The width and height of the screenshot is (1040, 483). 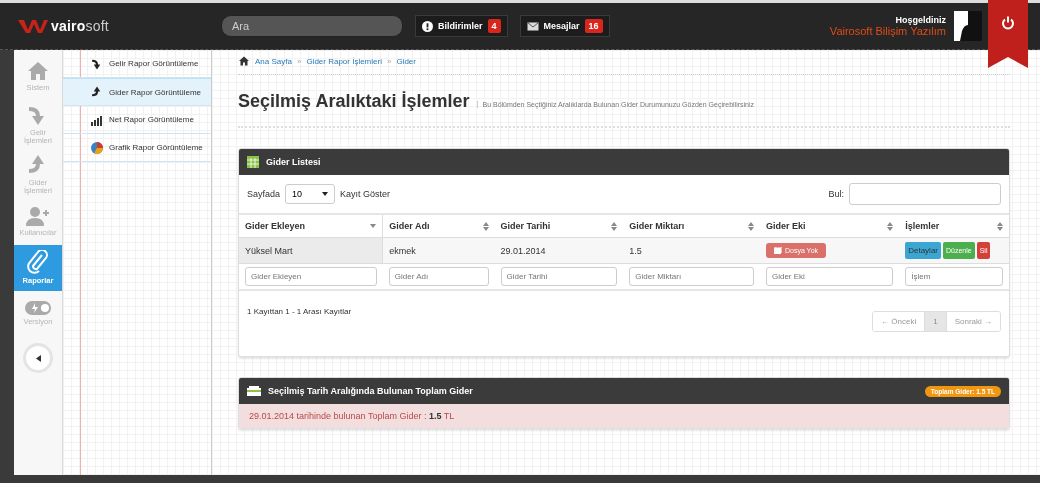 What do you see at coordinates (532, 26) in the screenshot?
I see `envelope-icon` at bounding box center [532, 26].